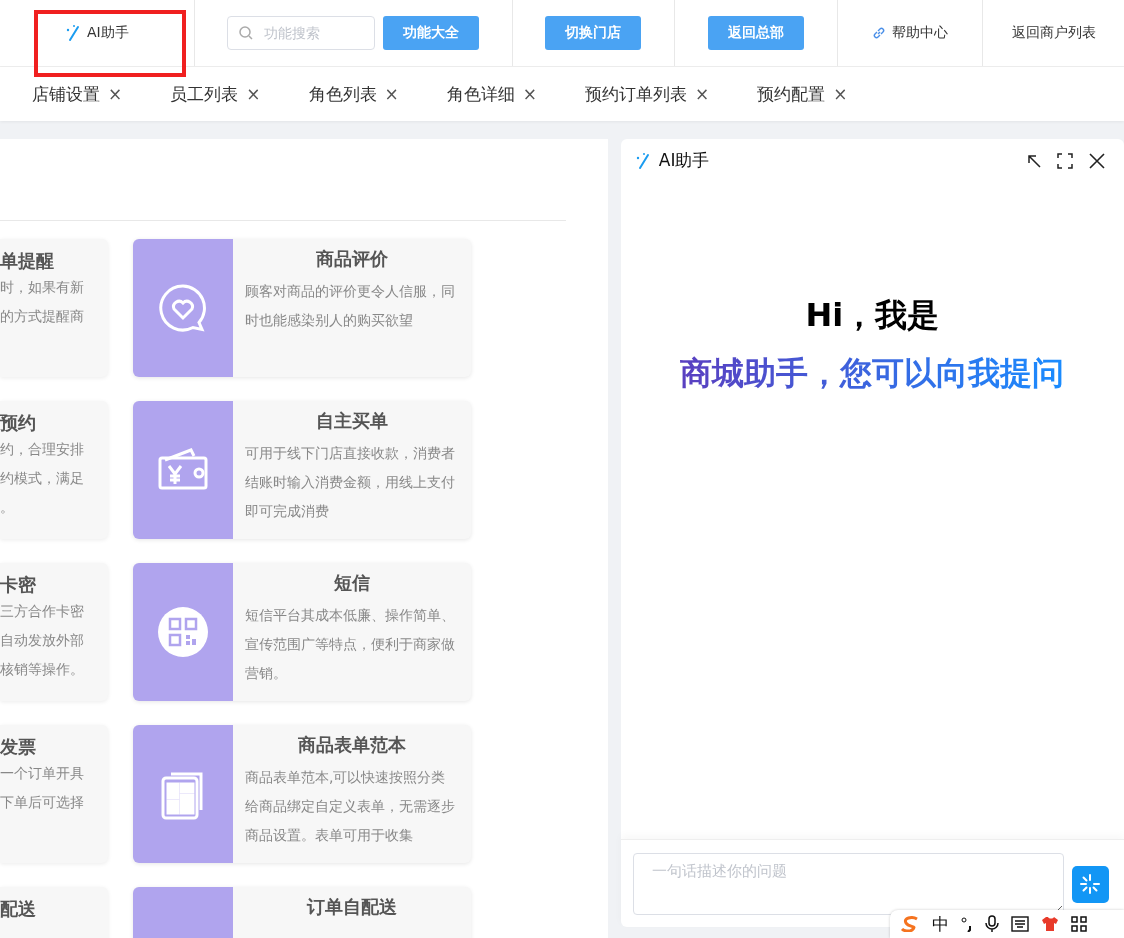  I want to click on card-description: 自动发放外部, so click(42, 640).